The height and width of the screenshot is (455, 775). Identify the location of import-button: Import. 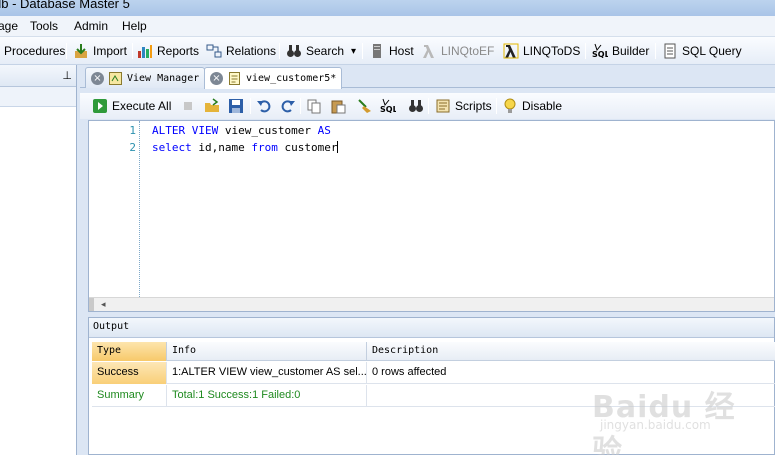
(100, 51).